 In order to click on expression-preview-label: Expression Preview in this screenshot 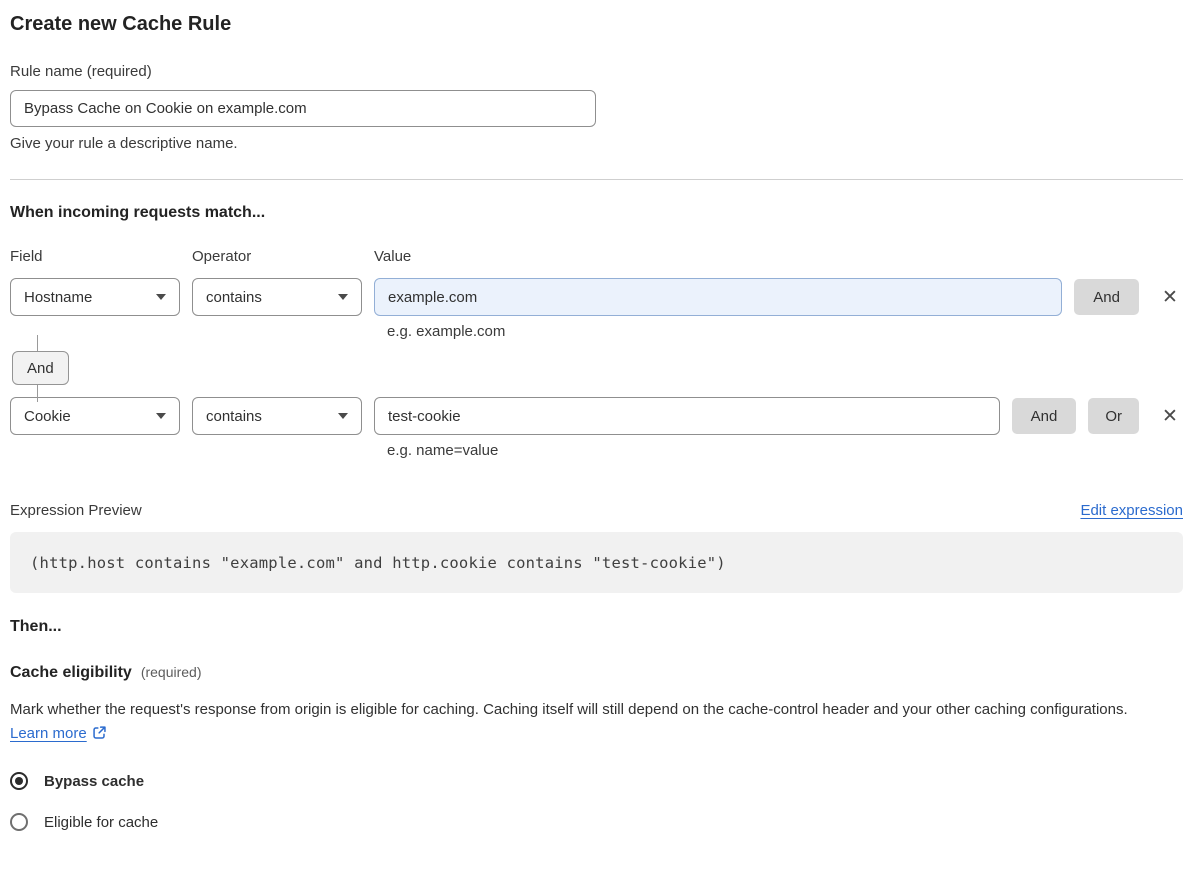, I will do `click(76, 510)`.